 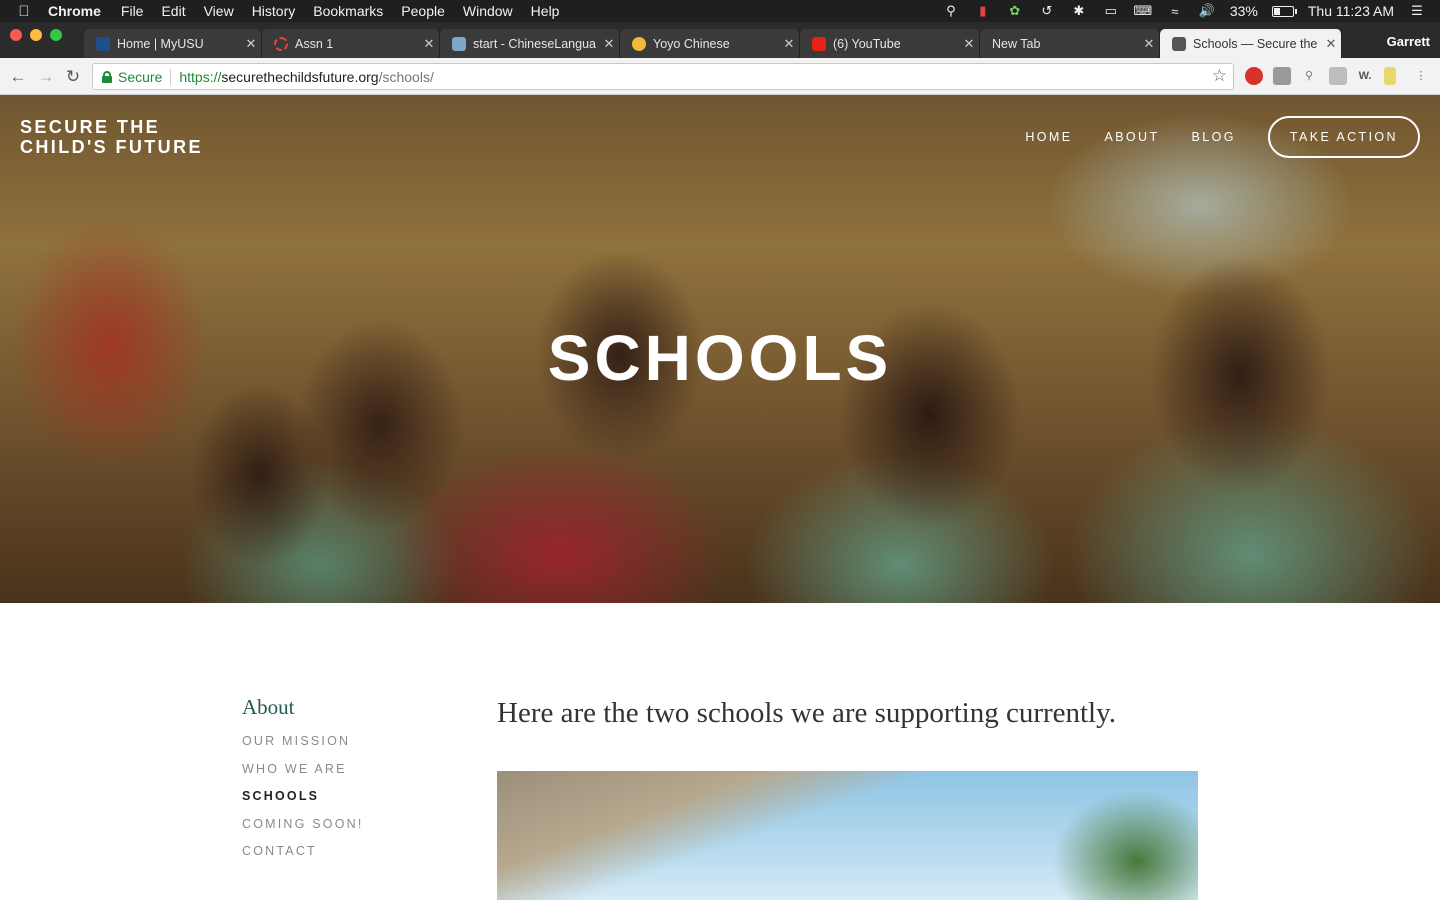 What do you see at coordinates (1284, 11) in the screenshot?
I see `battery-icon` at bounding box center [1284, 11].